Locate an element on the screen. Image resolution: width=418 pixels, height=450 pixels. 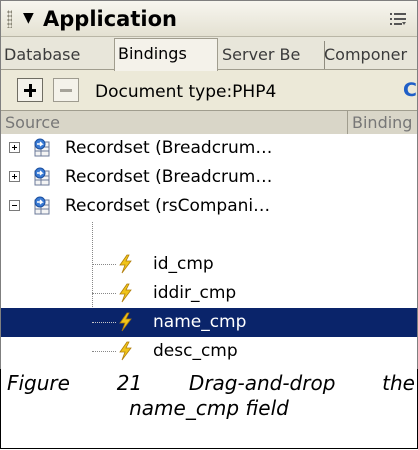
caption-word: Drag-and-drop is located at coordinates (262, 383).